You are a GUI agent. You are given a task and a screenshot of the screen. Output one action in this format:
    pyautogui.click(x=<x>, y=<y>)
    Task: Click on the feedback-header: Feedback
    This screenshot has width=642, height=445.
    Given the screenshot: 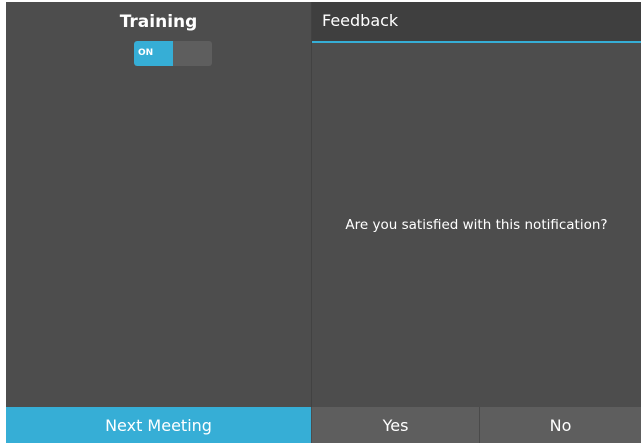 What is the action you would take?
    pyautogui.click(x=476, y=22)
    